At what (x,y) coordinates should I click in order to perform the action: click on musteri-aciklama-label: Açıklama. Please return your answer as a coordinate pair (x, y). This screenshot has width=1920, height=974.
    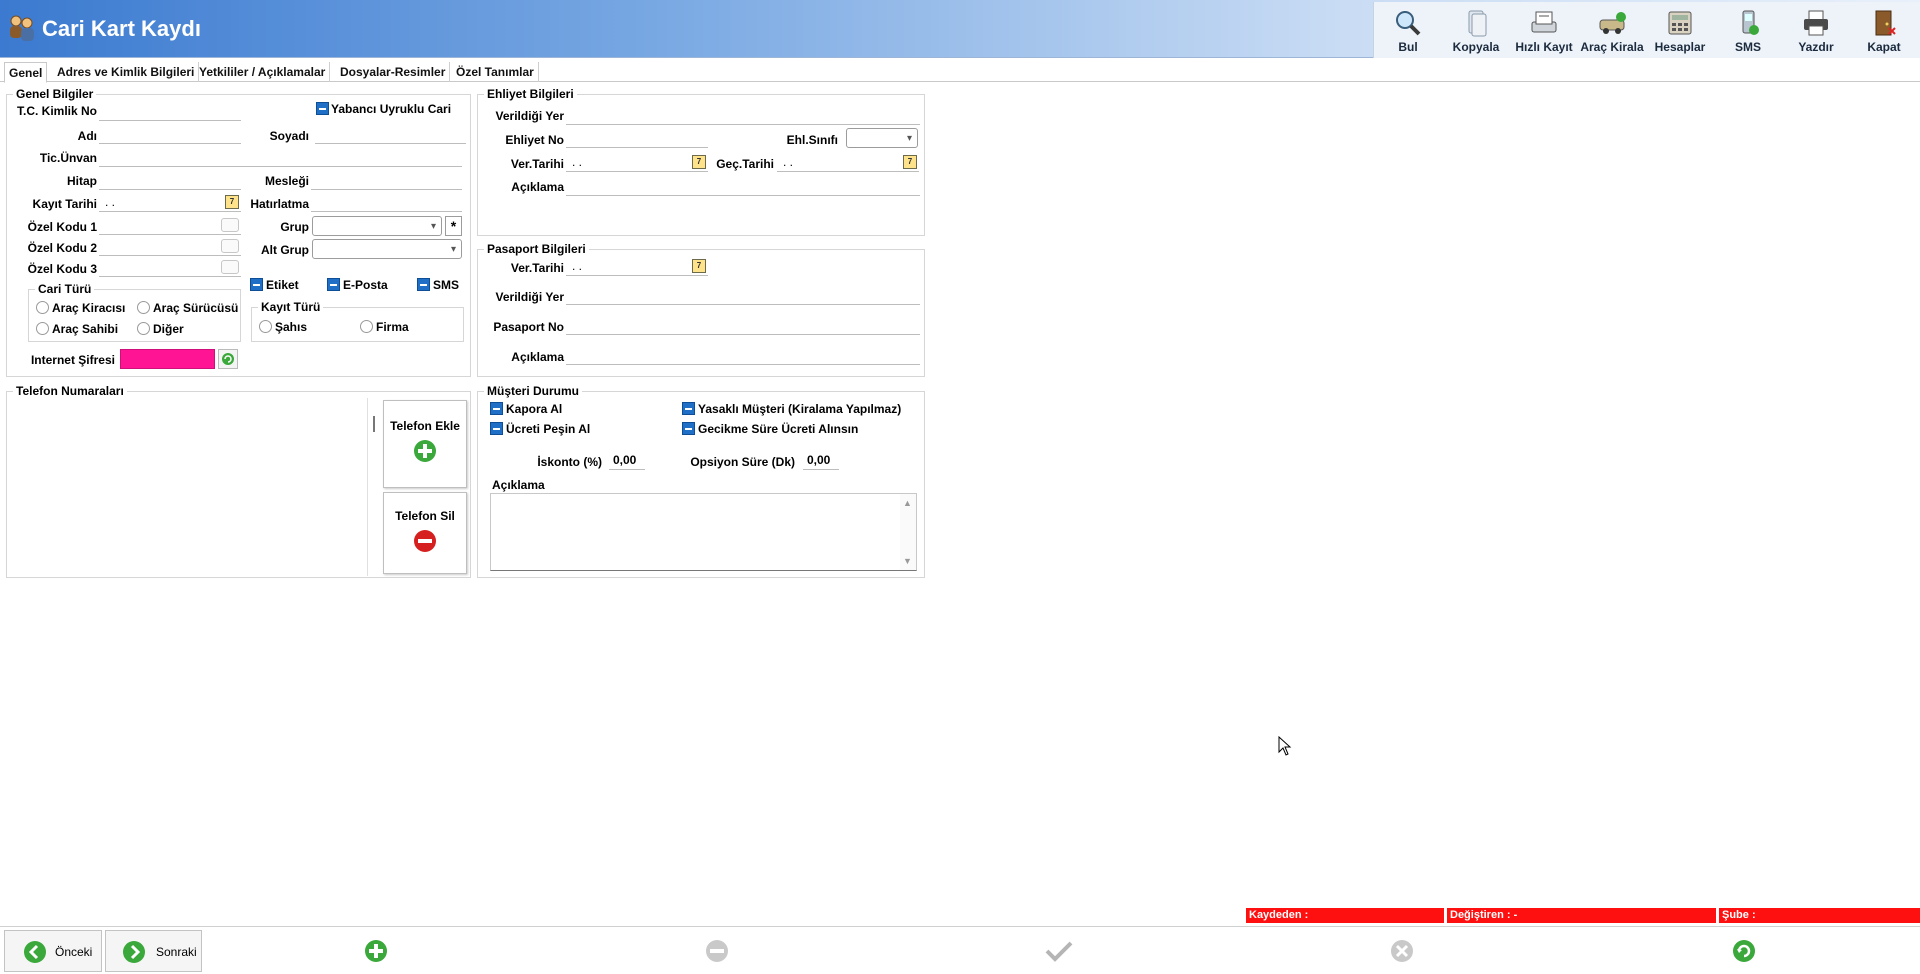
    Looking at the image, I should click on (518, 485).